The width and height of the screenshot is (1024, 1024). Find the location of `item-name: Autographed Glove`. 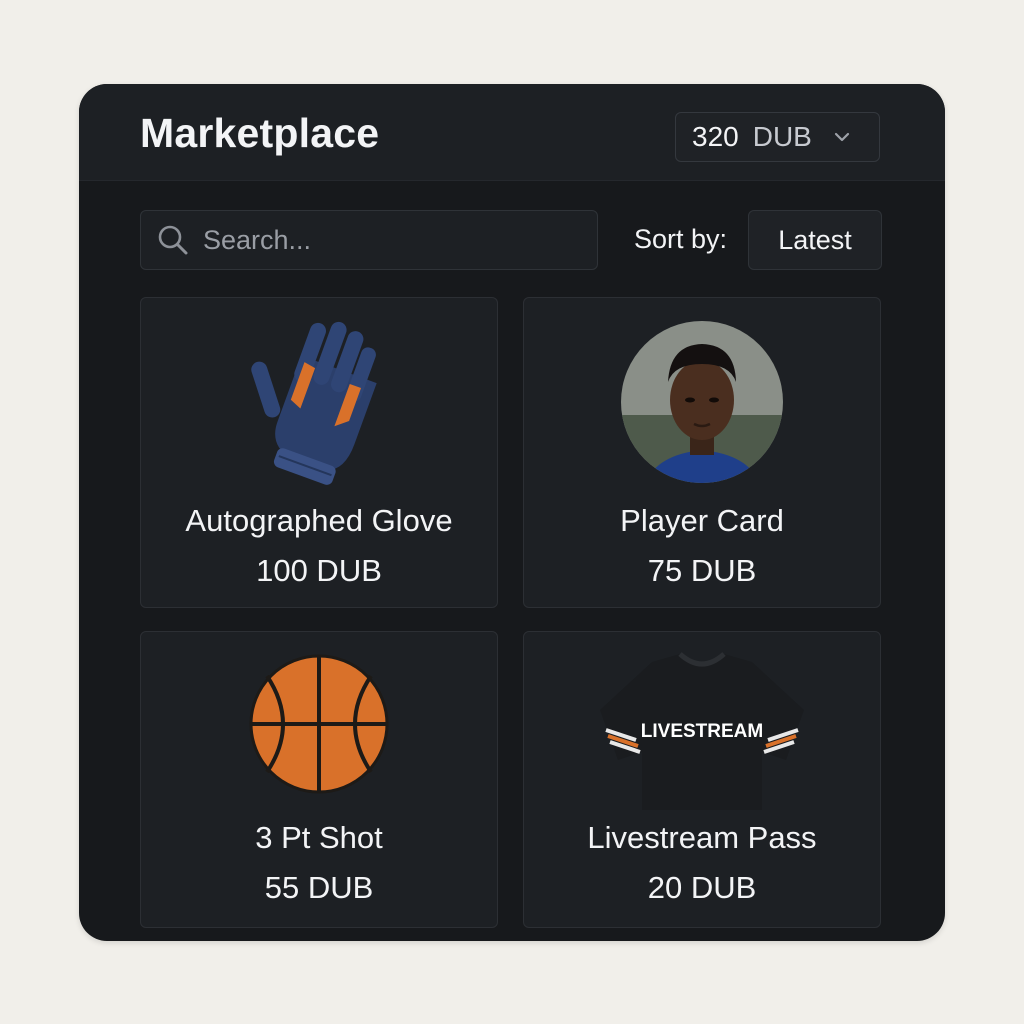

item-name: Autographed Glove is located at coordinates (319, 520).